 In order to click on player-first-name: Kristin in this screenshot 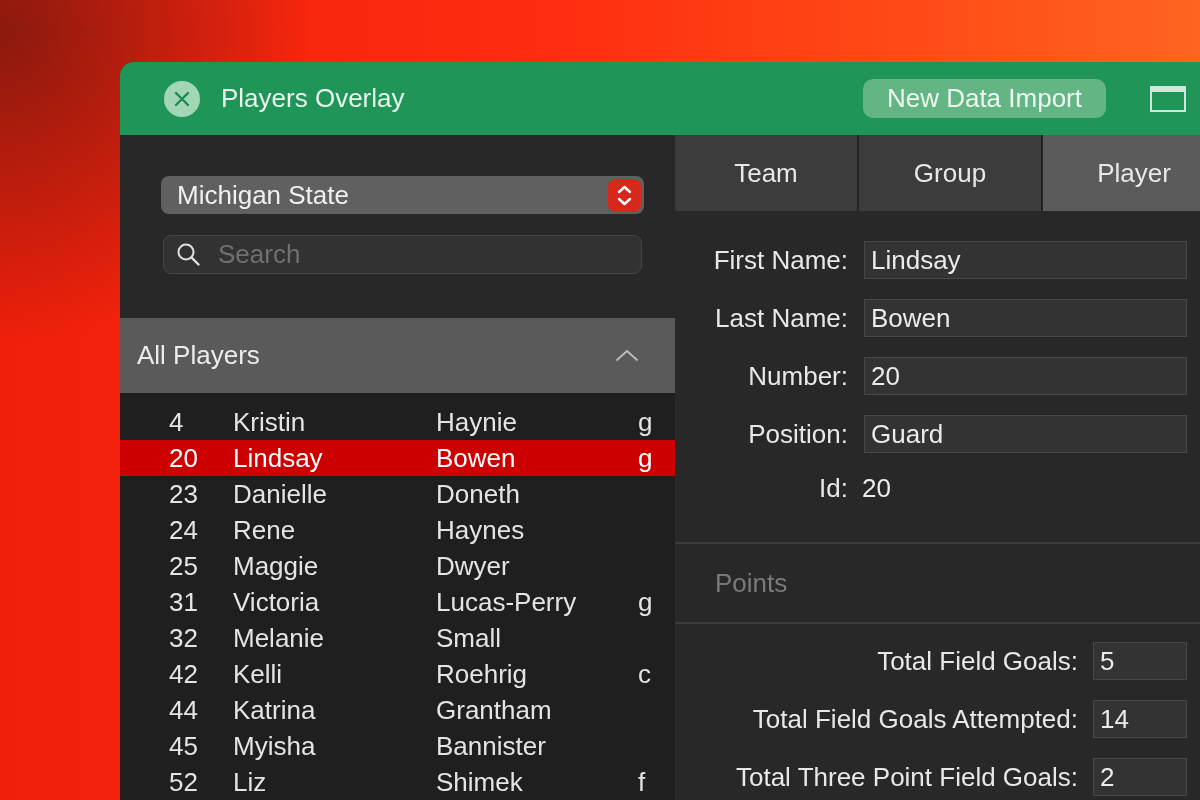, I will do `click(269, 422)`.